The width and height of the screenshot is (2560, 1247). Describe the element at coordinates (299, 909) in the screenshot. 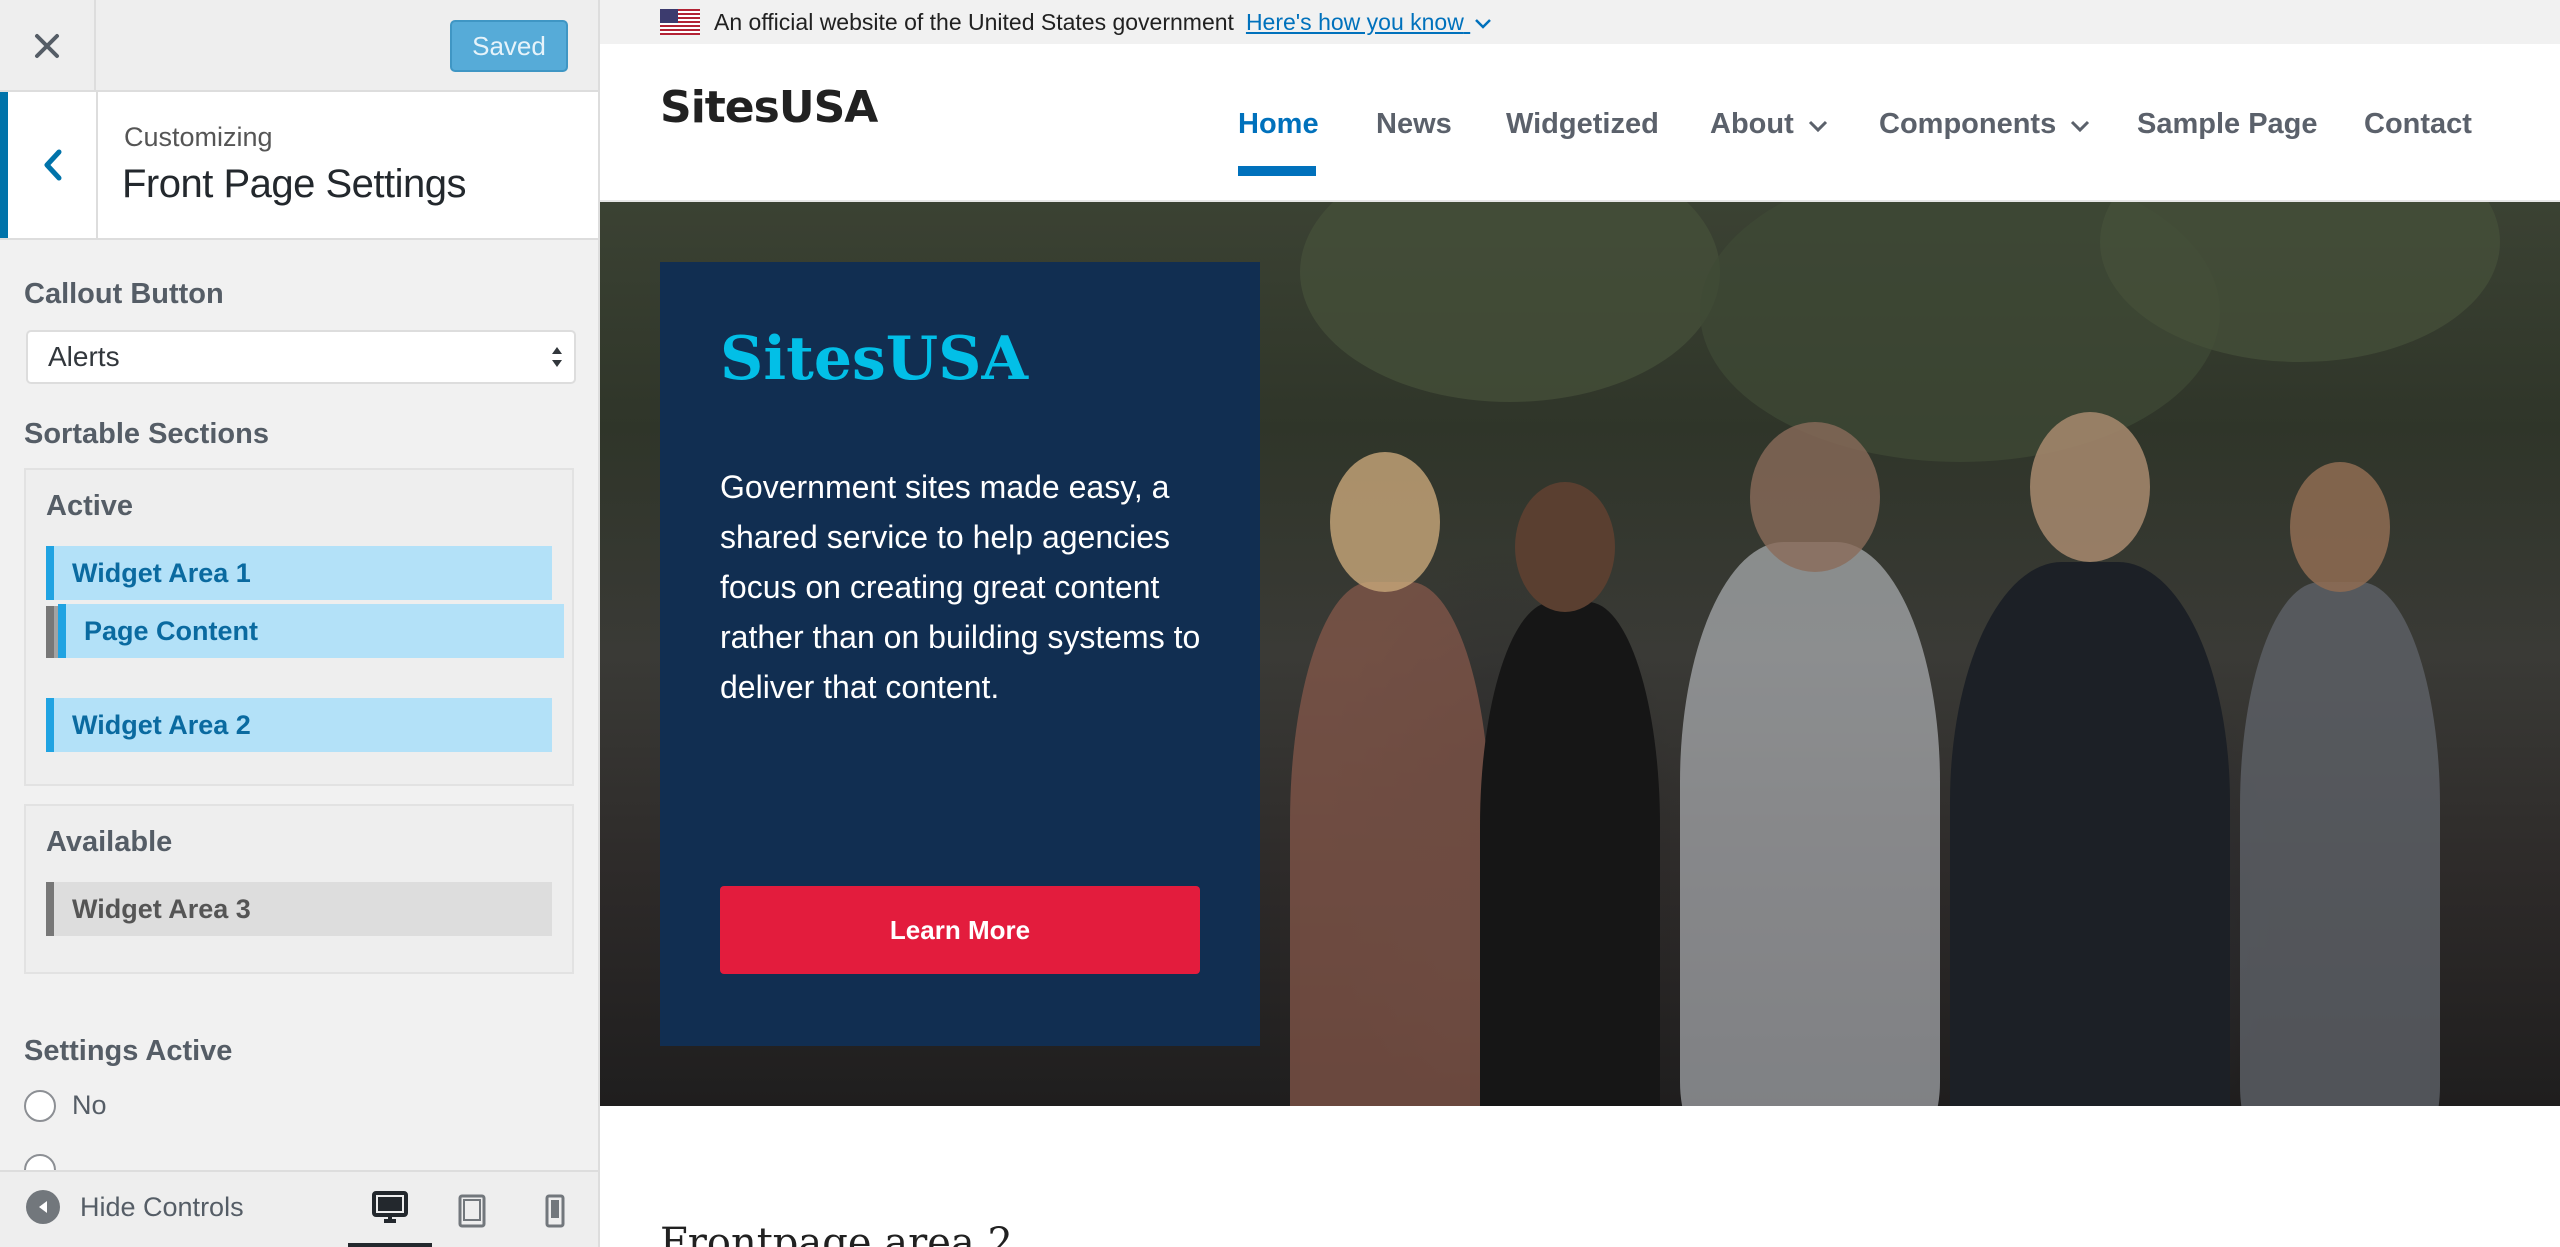

I see `sortable-item-widget-area-3: Widget Area 3` at that location.